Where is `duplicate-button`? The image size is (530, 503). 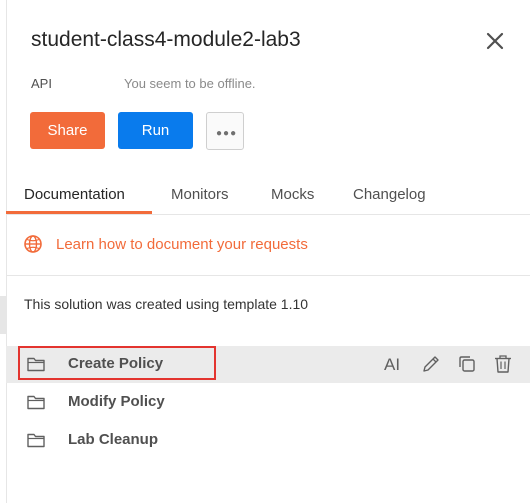 duplicate-button is located at coordinates (467, 364).